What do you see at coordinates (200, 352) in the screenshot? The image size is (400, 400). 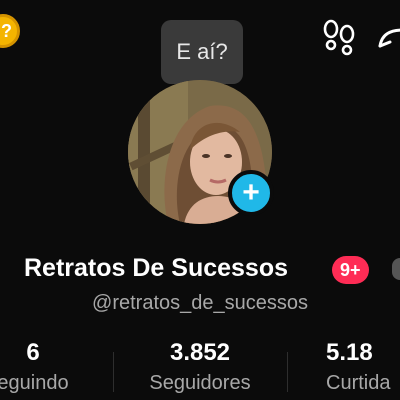 I see `stat-followers-value: 3.852` at bounding box center [200, 352].